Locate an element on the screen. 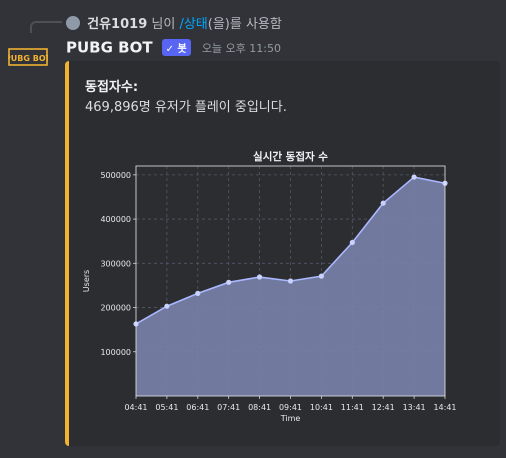  reply-avatar is located at coordinates (73, 23).